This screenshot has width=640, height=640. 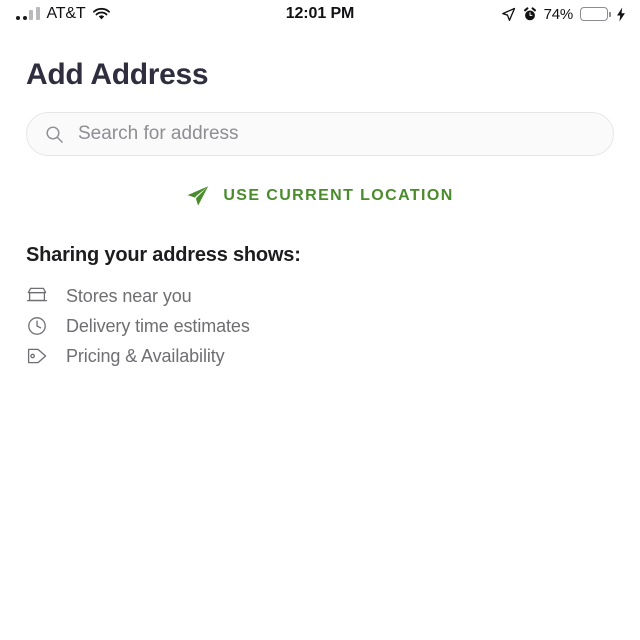 What do you see at coordinates (530, 14) in the screenshot?
I see `alarm-clock-icon` at bounding box center [530, 14].